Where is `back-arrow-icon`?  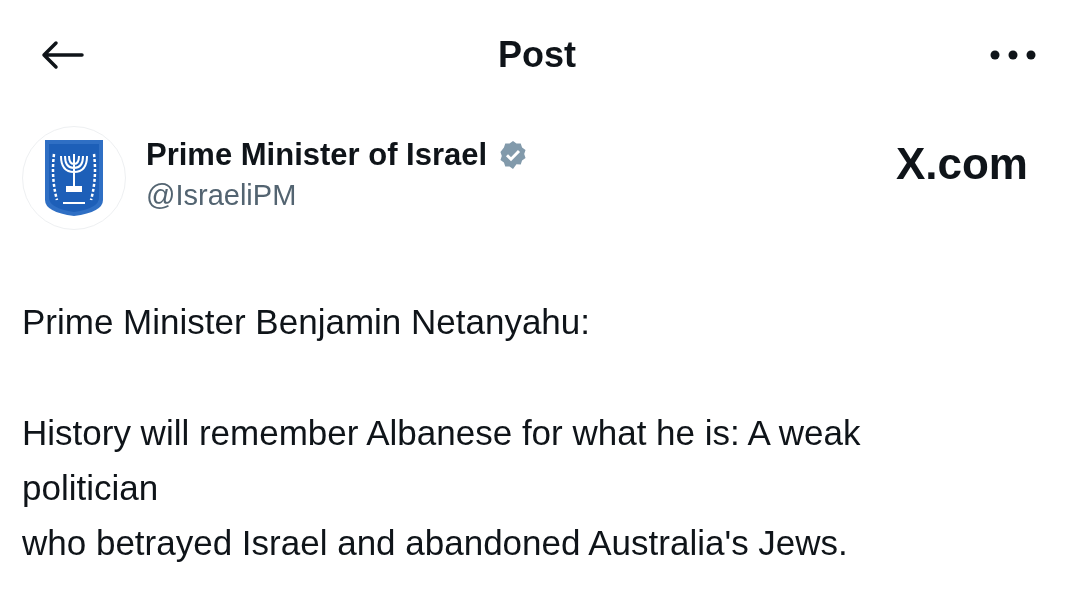
back-arrow-icon is located at coordinates (62, 55).